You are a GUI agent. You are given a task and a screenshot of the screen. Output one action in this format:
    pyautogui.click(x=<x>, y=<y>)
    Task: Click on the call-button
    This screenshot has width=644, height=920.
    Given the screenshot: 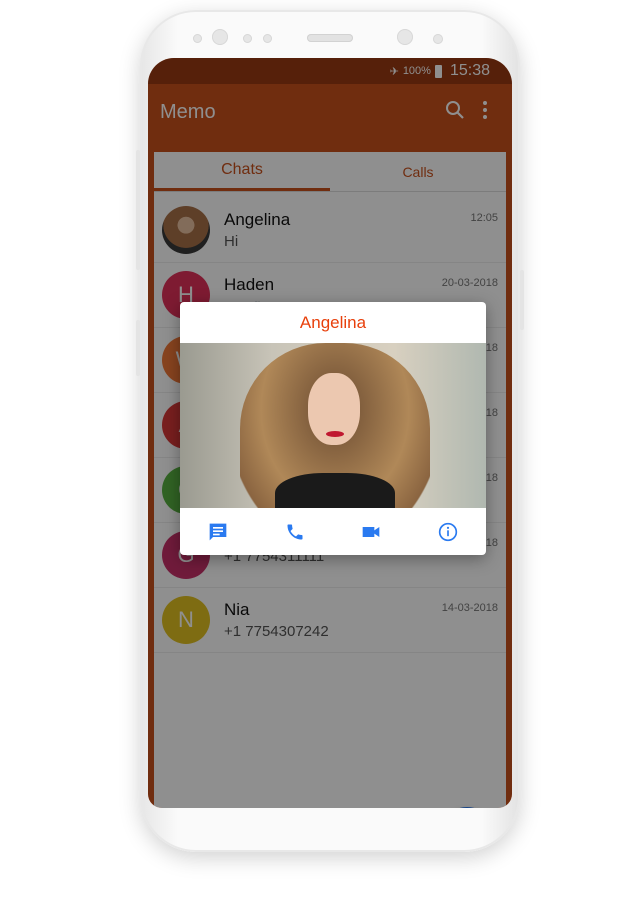 What is the action you would take?
    pyautogui.click(x=295, y=532)
    